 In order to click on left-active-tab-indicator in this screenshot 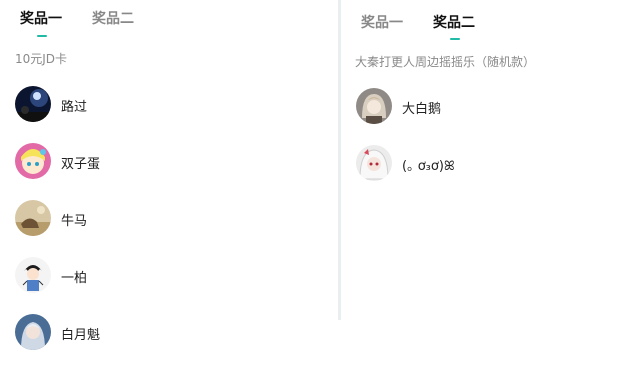, I will do `click(42, 36)`.